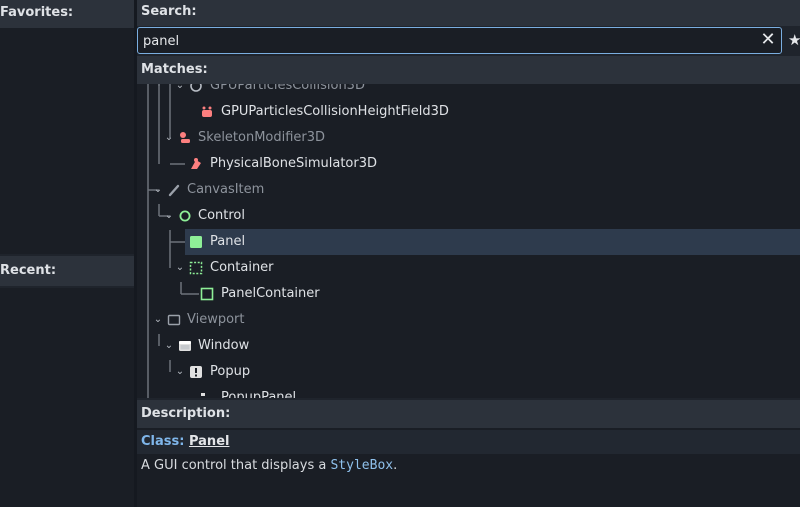  What do you see at coordinates (169, 11) in the screenshot?
I see `search-label: Search:` at bounding box center [169, 11].